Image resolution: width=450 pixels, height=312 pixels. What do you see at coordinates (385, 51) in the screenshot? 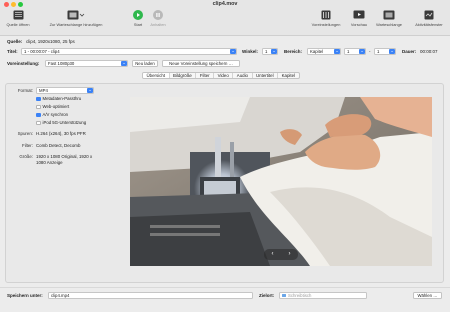
I see `range-to-select: 1 ⌄` at bounding box center [385, 51].